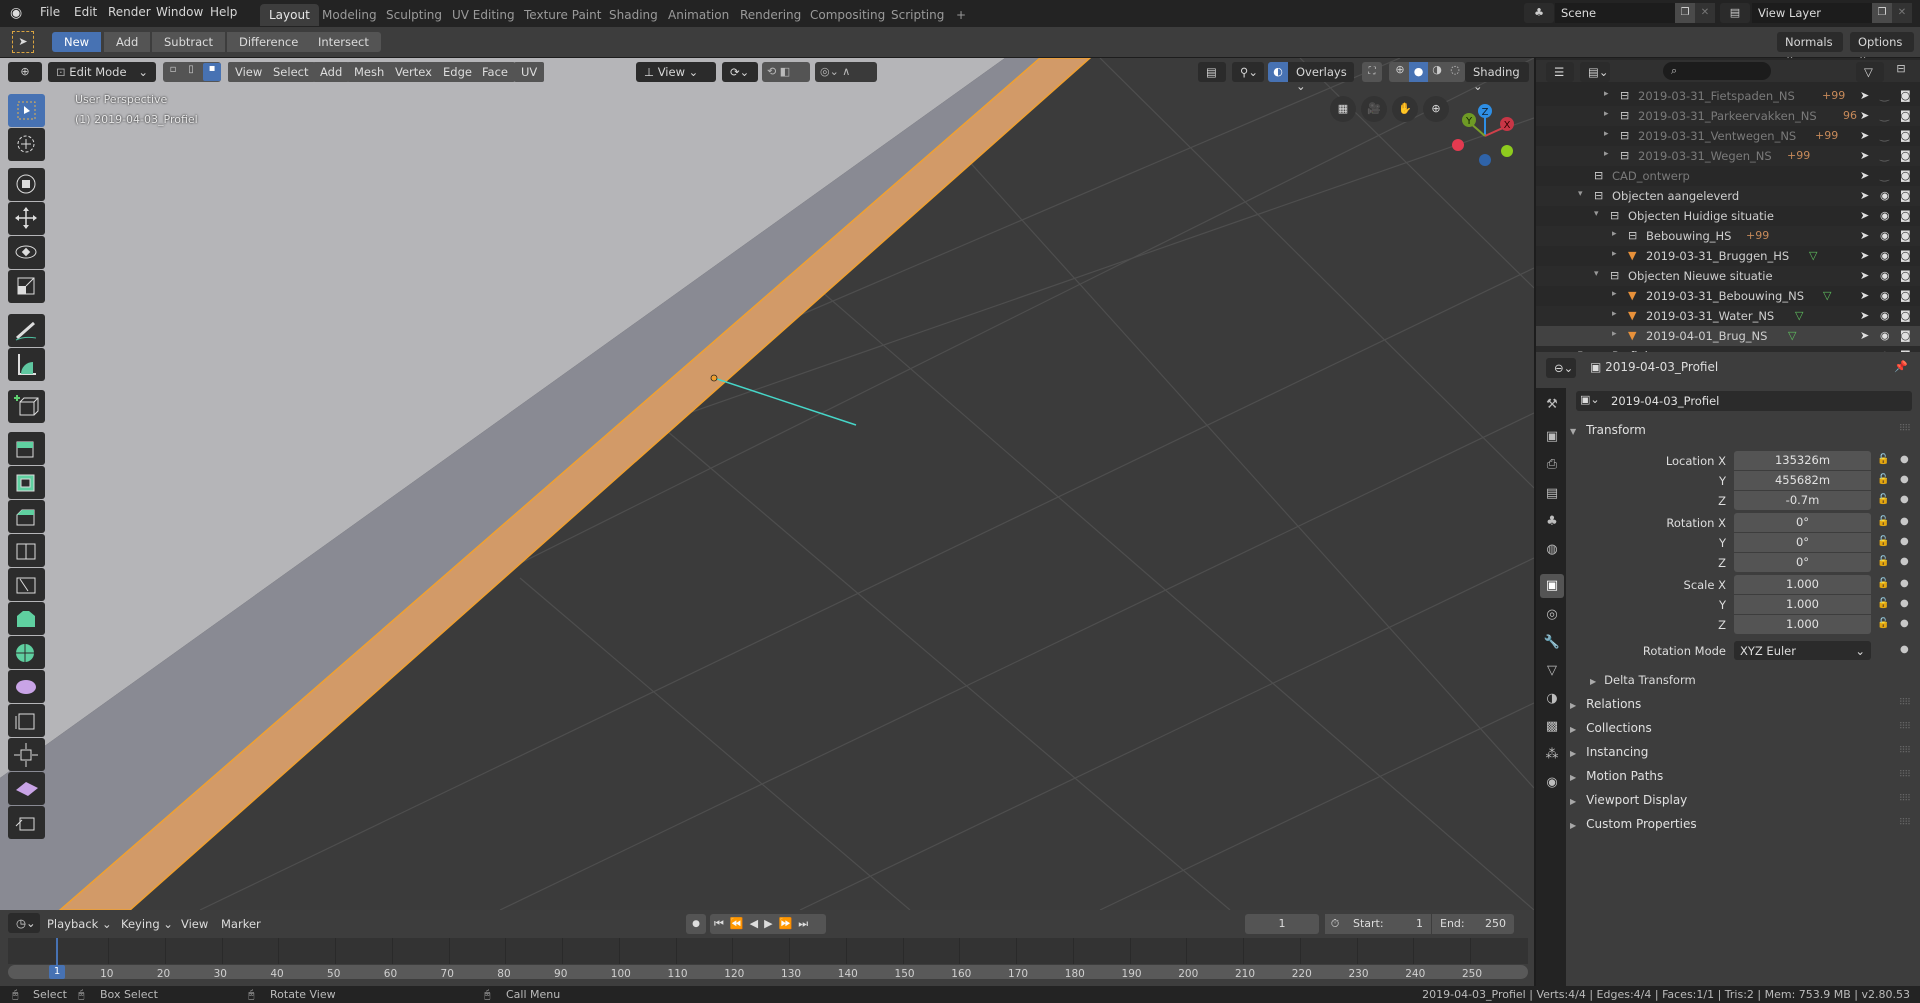  What do you see at coordinates (770, 15) in the screenshot?
I see `tab-rendering: Rendering` at bounding box center [770, 15].